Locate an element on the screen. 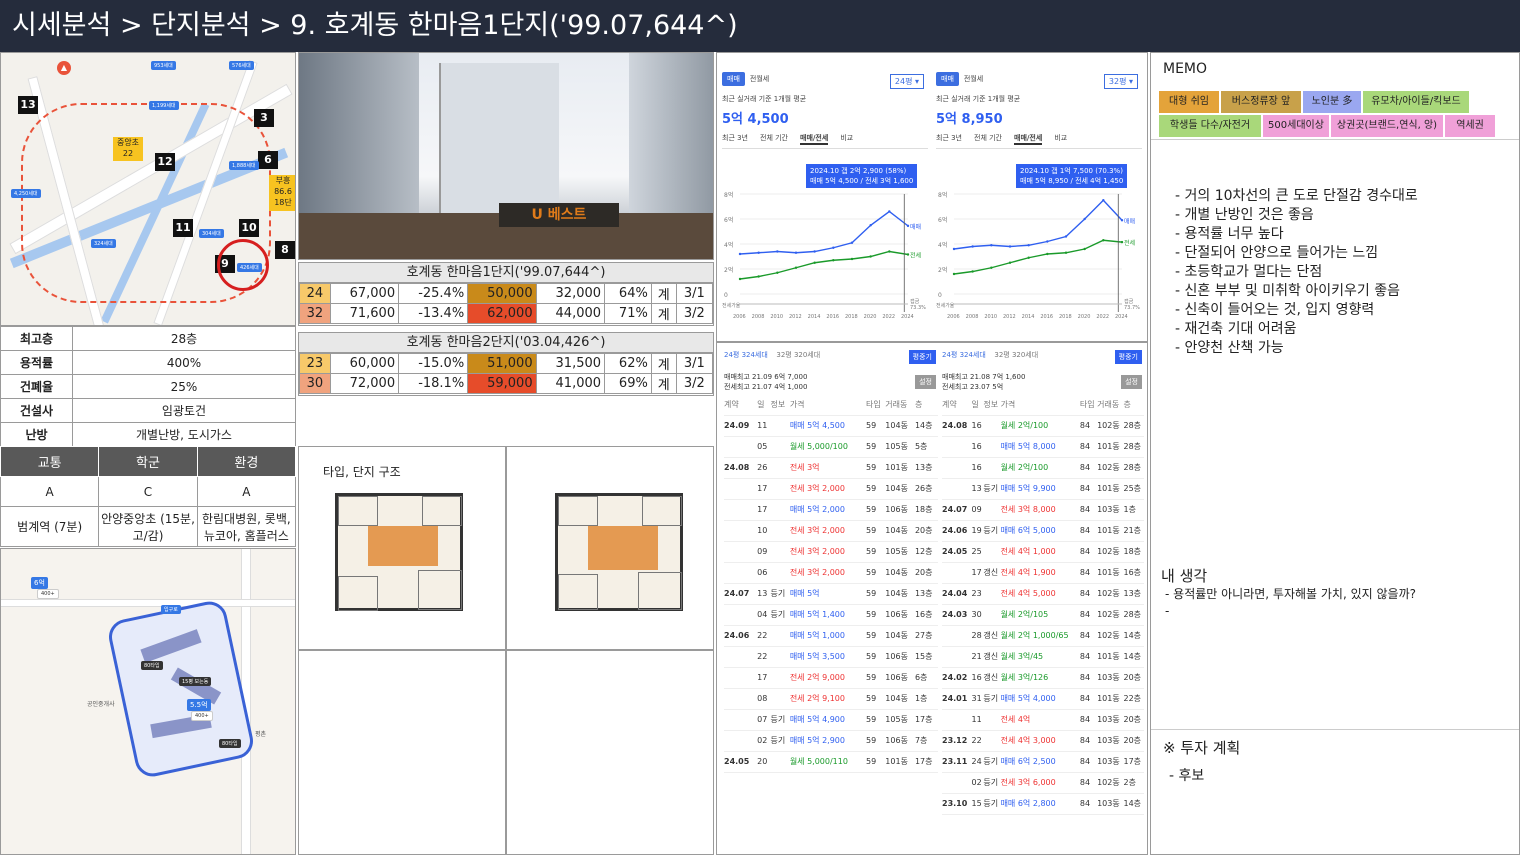 The image size is (1520, 855). deal-row: 24.03 30 월세 2억/105 84 102동 28층 is located at coordinates (1043, 615).